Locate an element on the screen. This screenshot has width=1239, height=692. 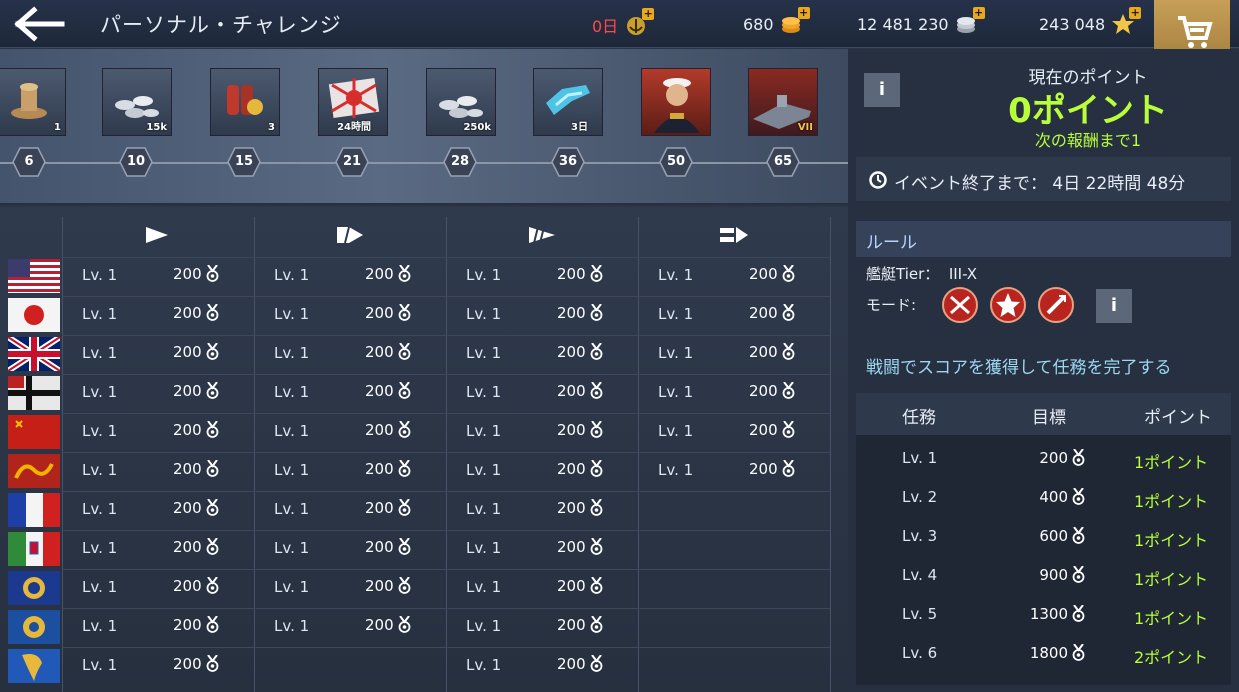
milestone-21: 21 is located at coordinates (352, 162).